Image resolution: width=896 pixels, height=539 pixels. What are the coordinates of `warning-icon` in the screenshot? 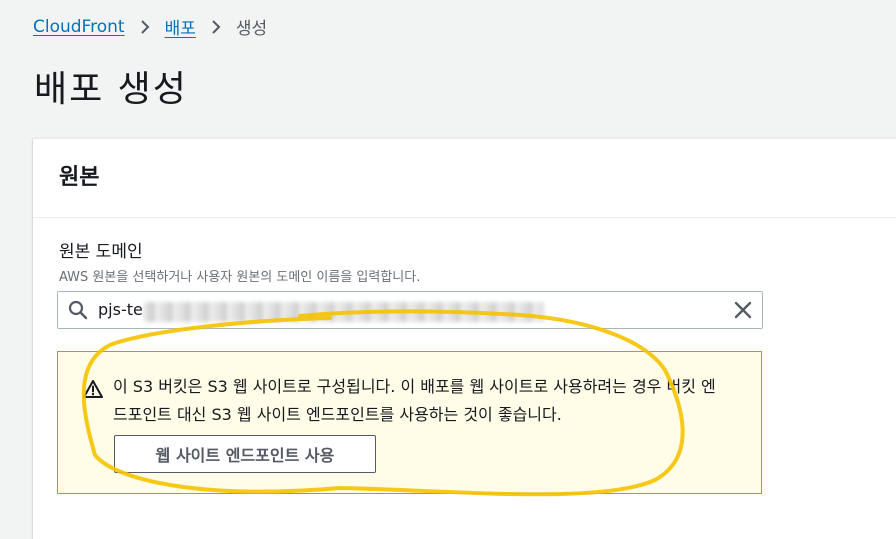 It's located at (93, 389).